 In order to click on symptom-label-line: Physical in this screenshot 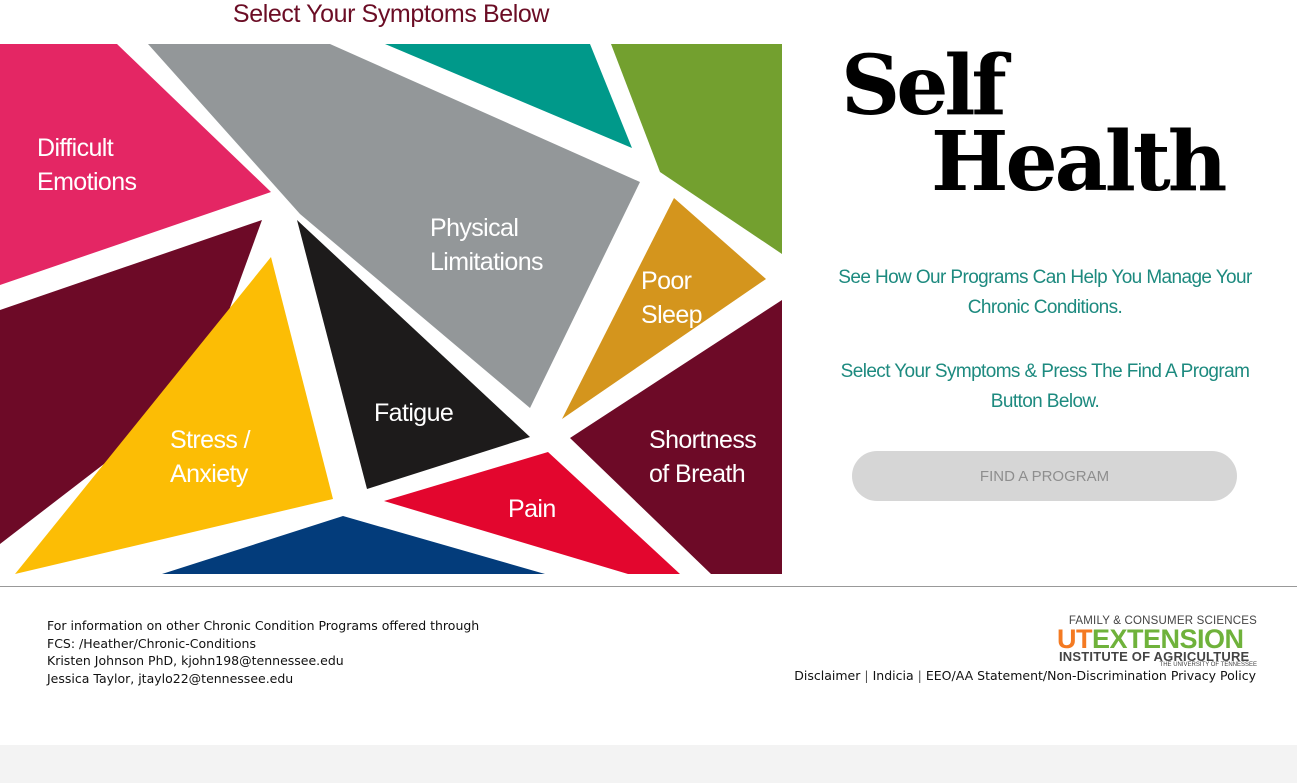, I will do `click(474, 228)`.